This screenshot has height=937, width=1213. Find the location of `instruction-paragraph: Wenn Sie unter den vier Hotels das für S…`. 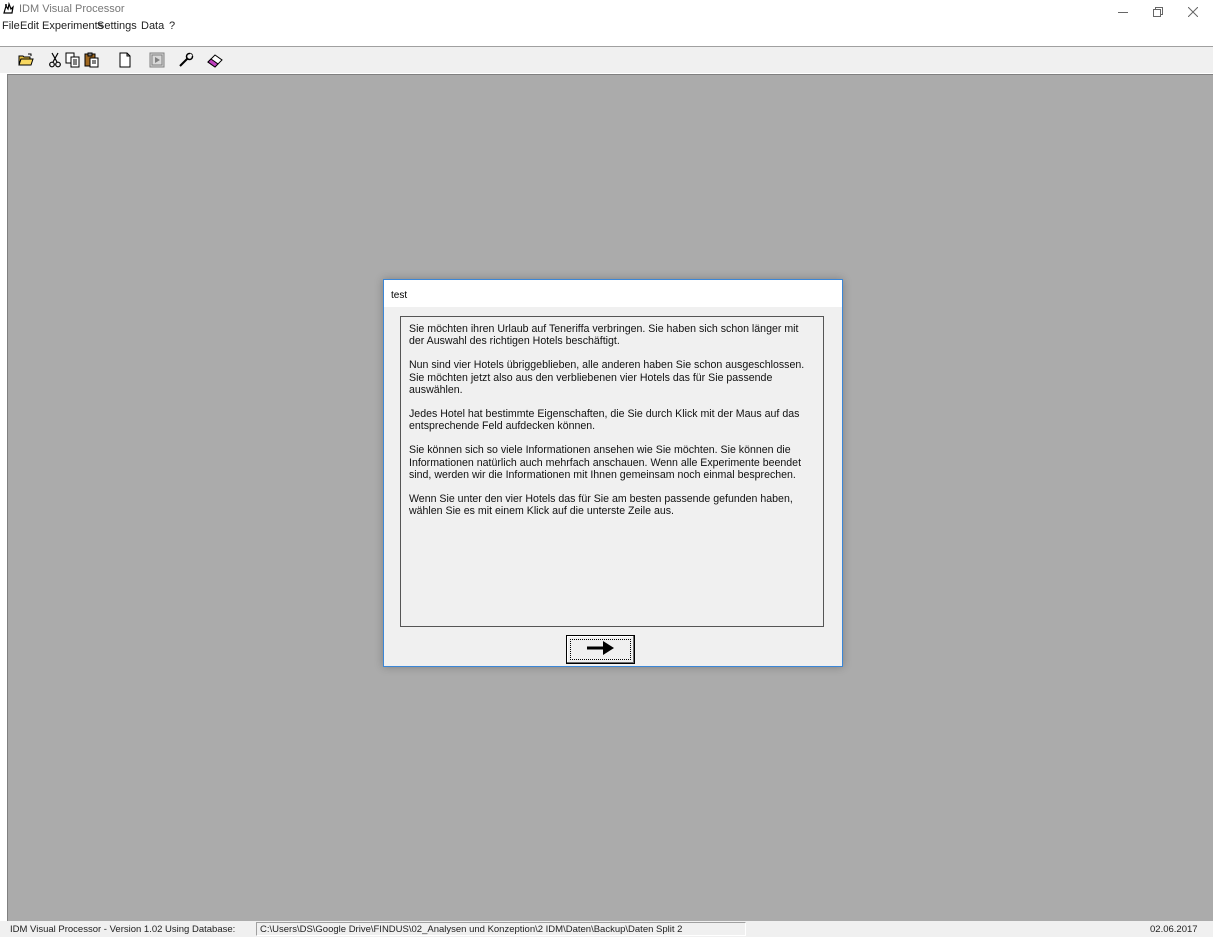

instruction-paragraph: Wenn Sie unter den vier Hotels das für S… is located at coordinates (601, 505).